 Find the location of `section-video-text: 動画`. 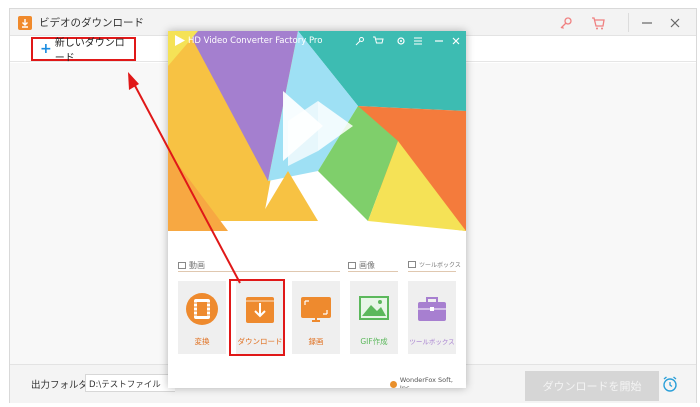

section-video-text: 動画 is located at coordinates (197, 265).